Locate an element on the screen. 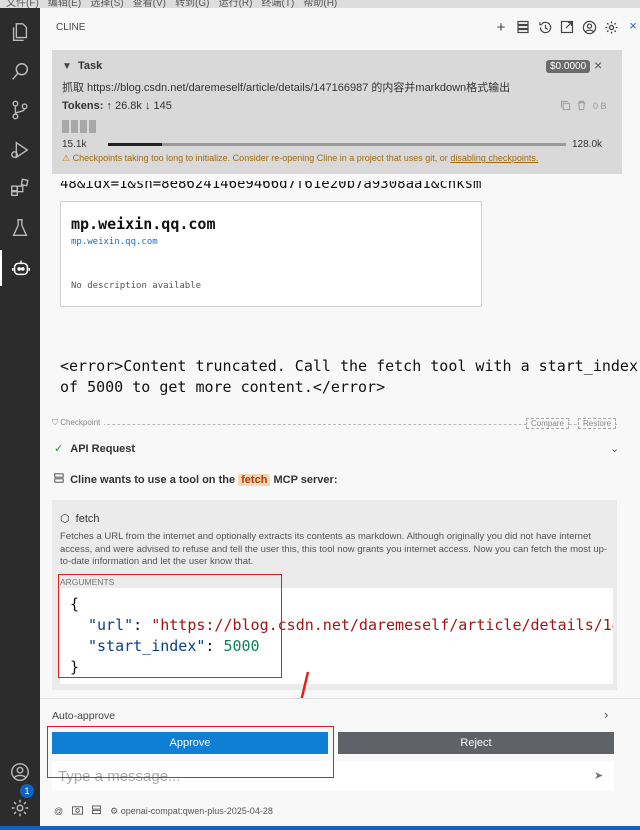 This screenshot has height=830, width=640. link-card-url: mp.weixin.qq.com is located at coordinates (114, 242).